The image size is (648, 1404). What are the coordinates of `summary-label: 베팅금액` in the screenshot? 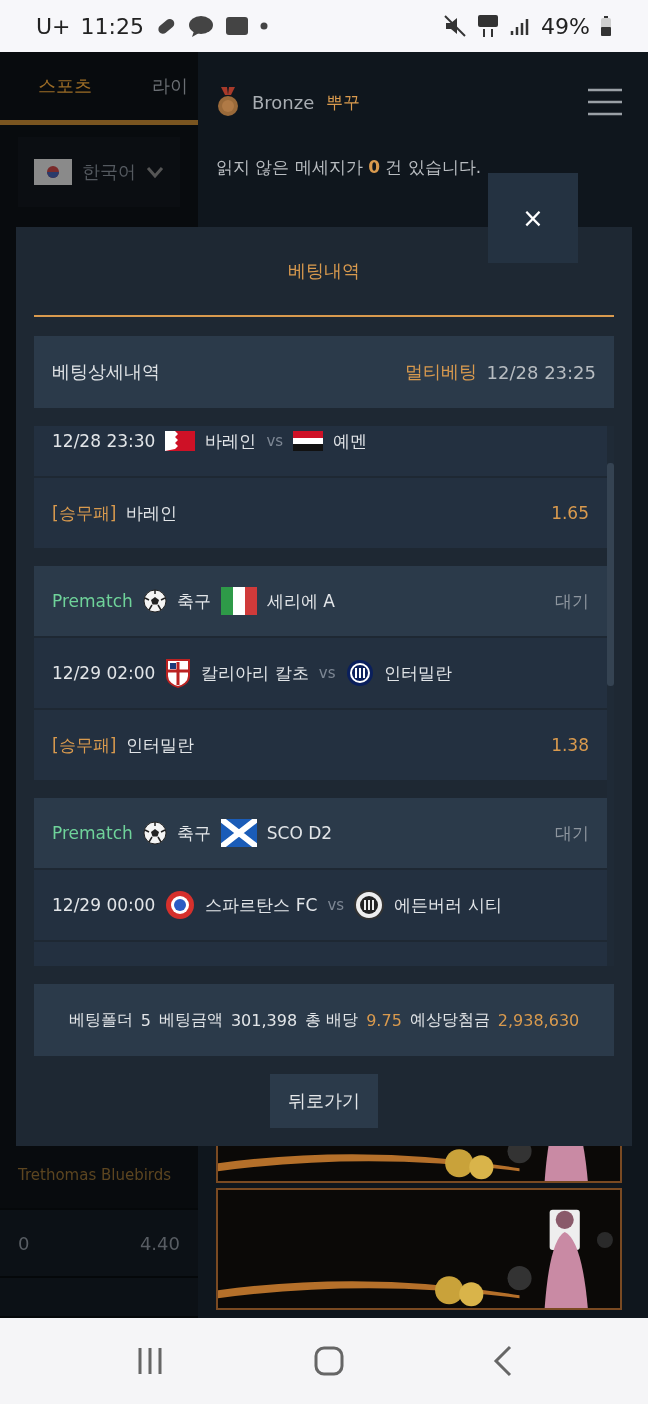 It's located at (190, 1020).